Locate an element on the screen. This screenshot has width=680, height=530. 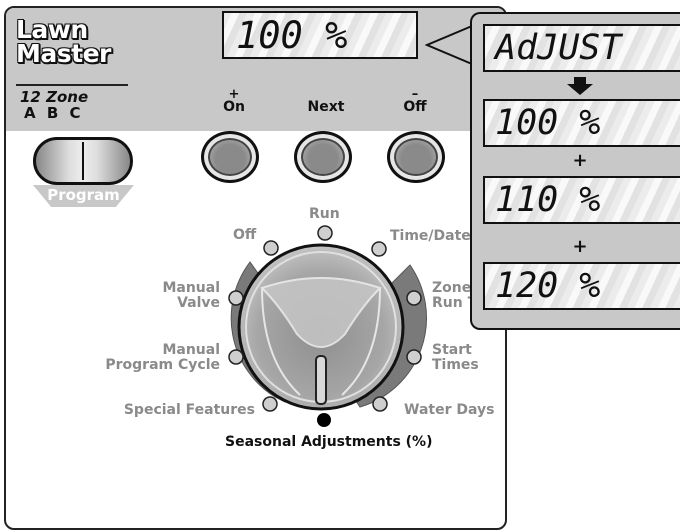
callout-screen-adjust: AdJUST is located at coordinates (581, 48).